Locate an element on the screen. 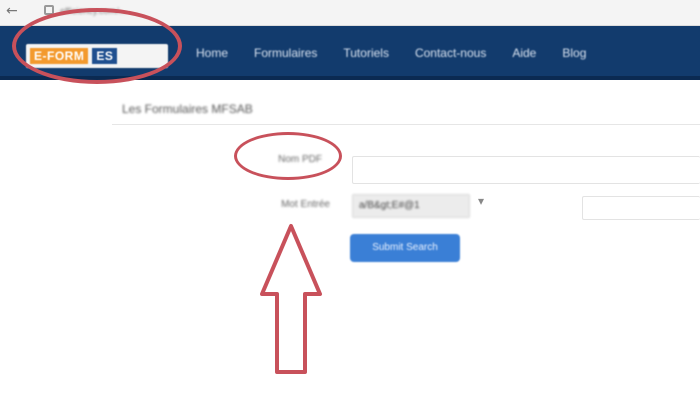  nav-item-formulaires: Formulaires is located at coordinates (285, 53).